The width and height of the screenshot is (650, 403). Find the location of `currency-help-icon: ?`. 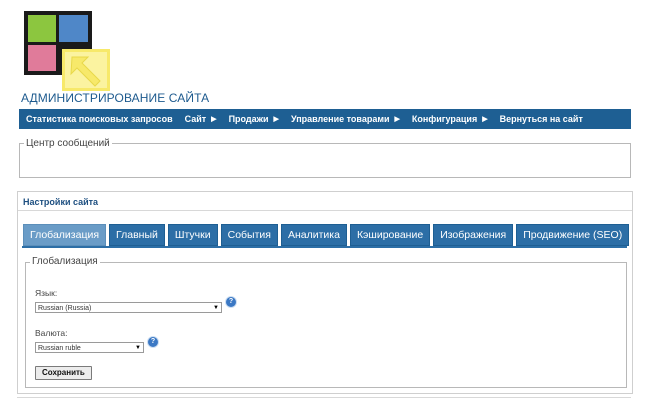

currency-help-icon: ? is located at coordinates (153, 342).